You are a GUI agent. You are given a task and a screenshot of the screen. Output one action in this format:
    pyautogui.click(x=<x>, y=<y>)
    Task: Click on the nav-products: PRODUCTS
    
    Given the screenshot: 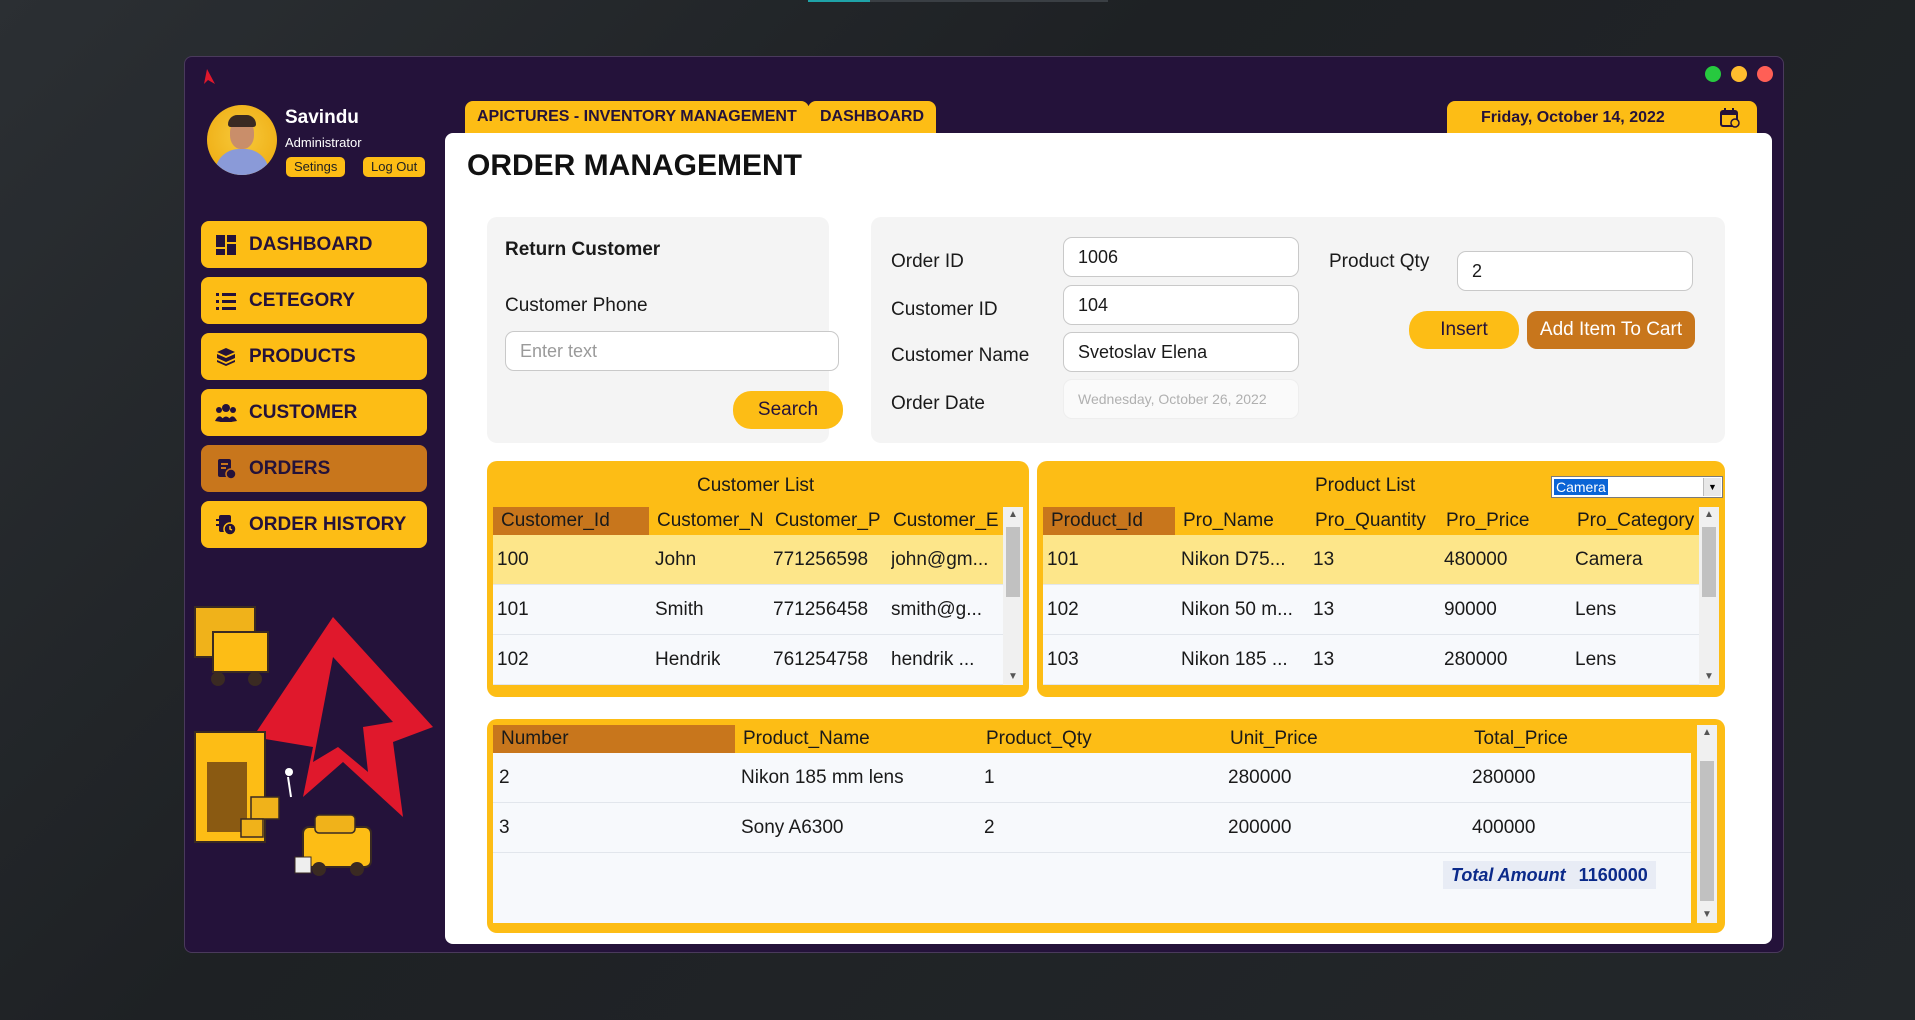 What is the action you would take?
    pyautogui.click(x=314, y=356)
    